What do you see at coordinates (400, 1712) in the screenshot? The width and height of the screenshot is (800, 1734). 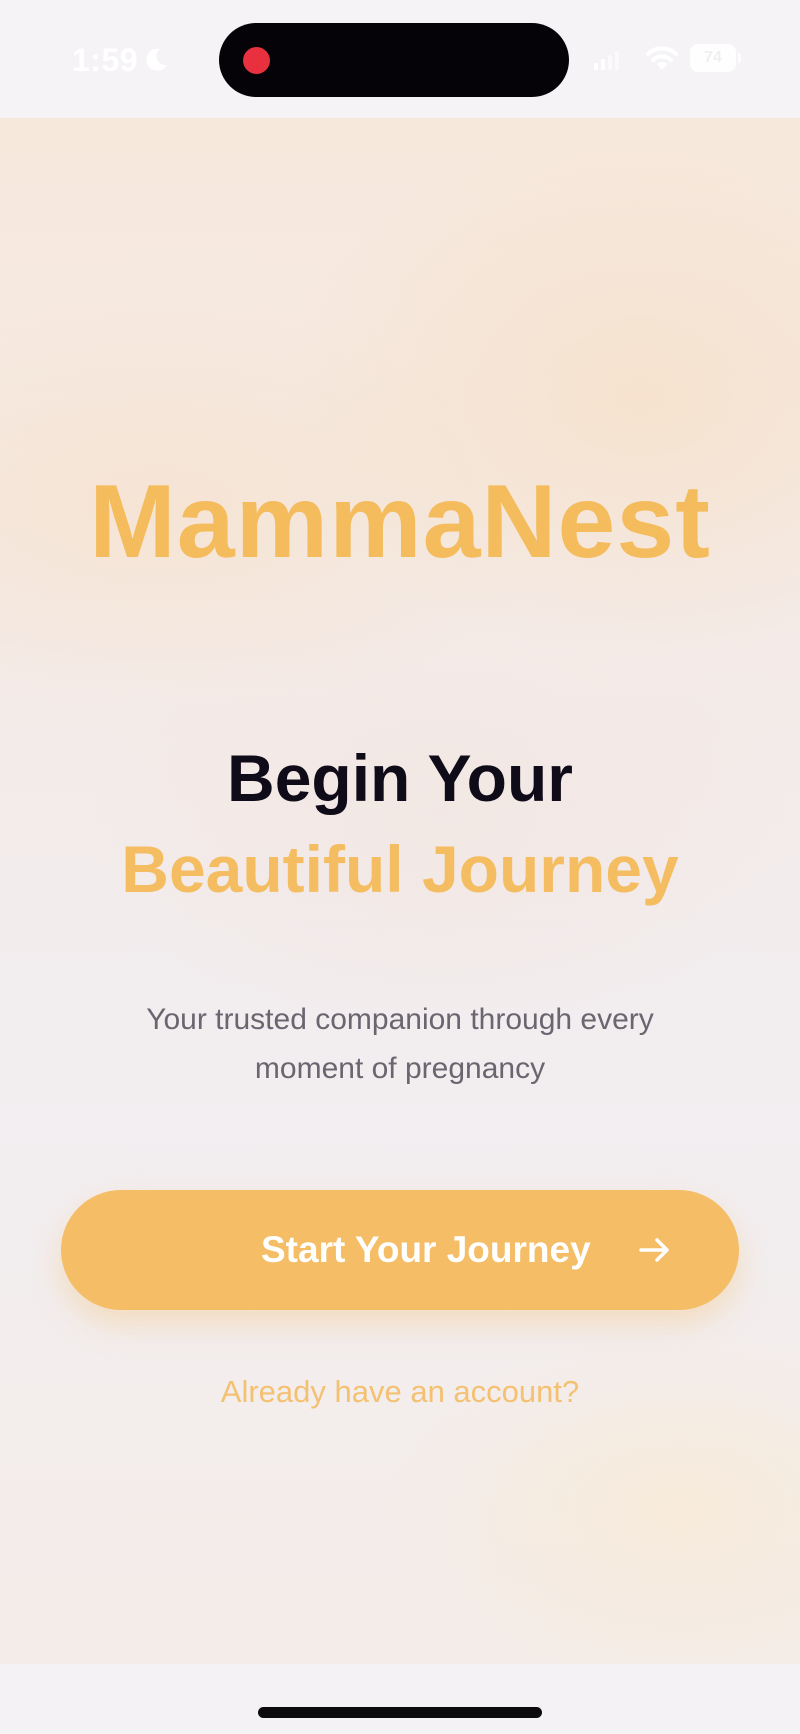 I see `home-indicator` at bounding box center [400, 1712].